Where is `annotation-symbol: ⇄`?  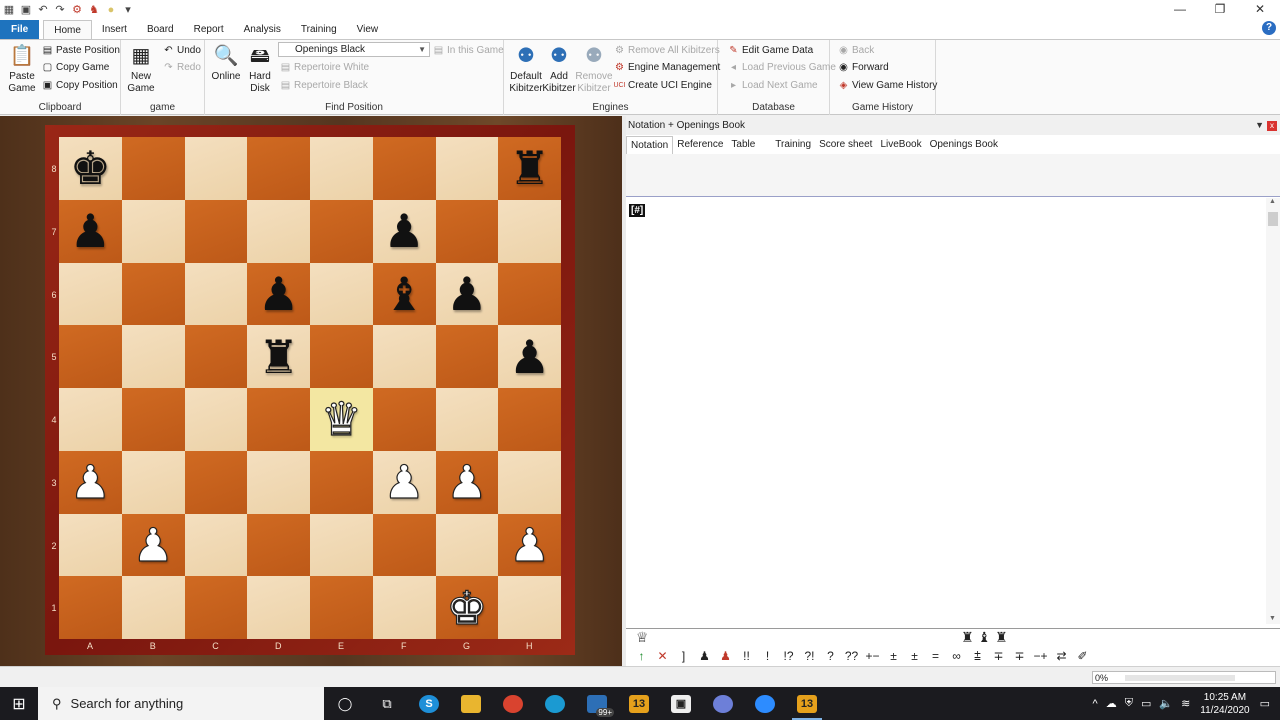
annotation-symbol: ⇄ is located at coordinates (1061, 656).